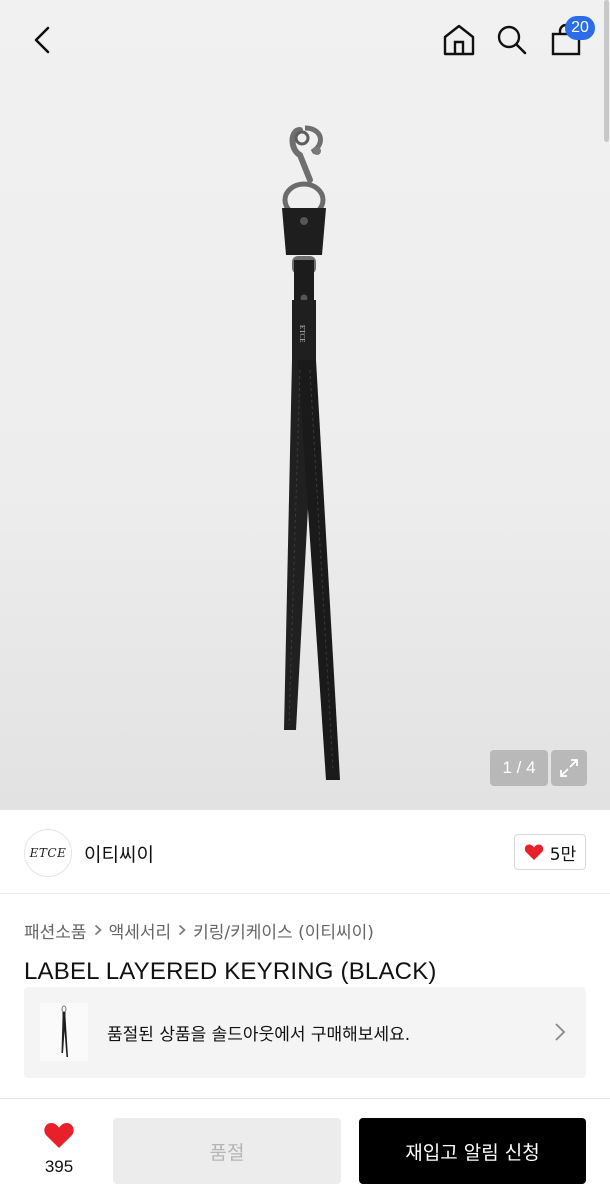 This screenshot has height=1200, width=610. What do you see at coordinates (227, 1151) in the screenshot?
I see `soldout-button: 품절` at bounding box center [227, 1151].